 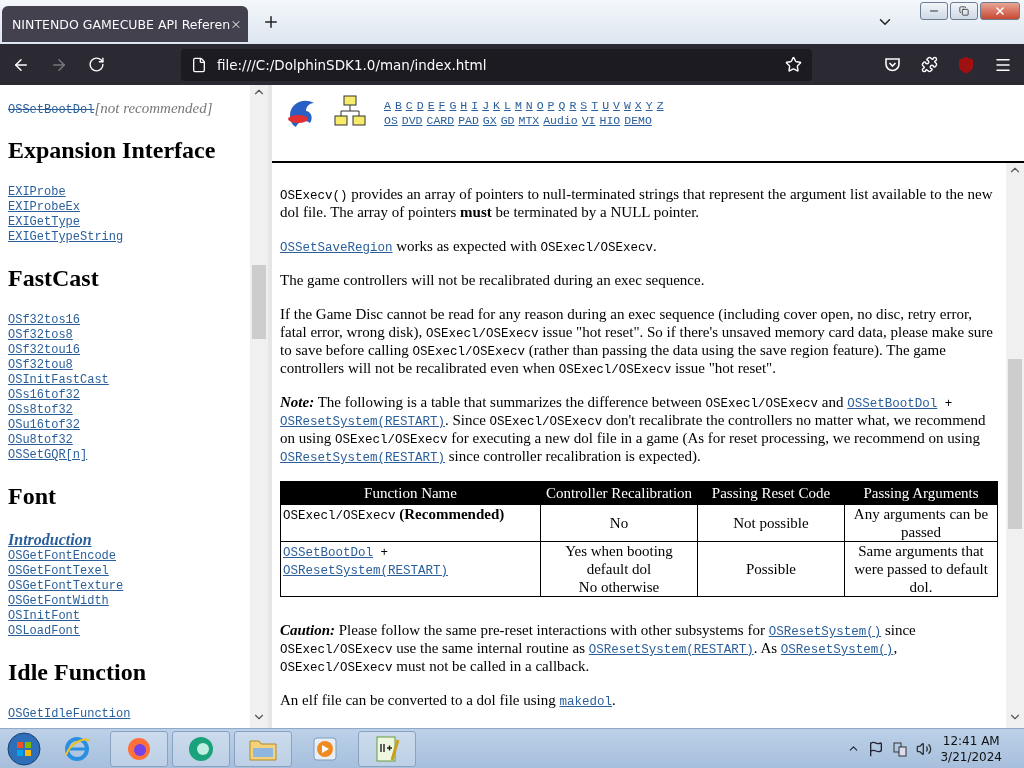 What do you see at coordinates (44, 207) in the screenshot?
I see `function-link: EXIProbeEx` at bounding box center [44, 207].